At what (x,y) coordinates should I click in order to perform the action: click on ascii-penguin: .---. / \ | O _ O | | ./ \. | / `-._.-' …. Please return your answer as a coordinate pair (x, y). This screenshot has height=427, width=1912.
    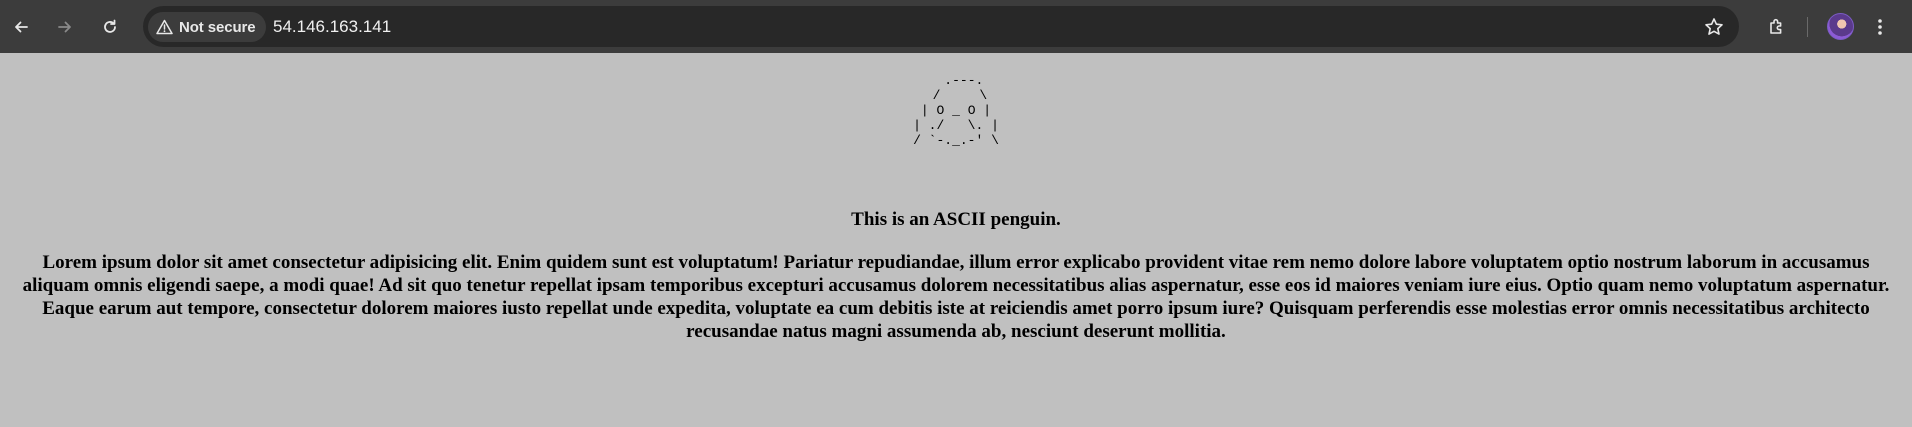
    Looking at the image, I should click on (956, 110).